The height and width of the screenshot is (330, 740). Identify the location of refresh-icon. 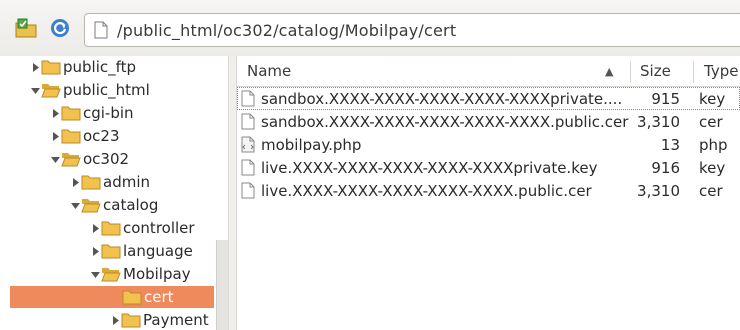
(60, 28).